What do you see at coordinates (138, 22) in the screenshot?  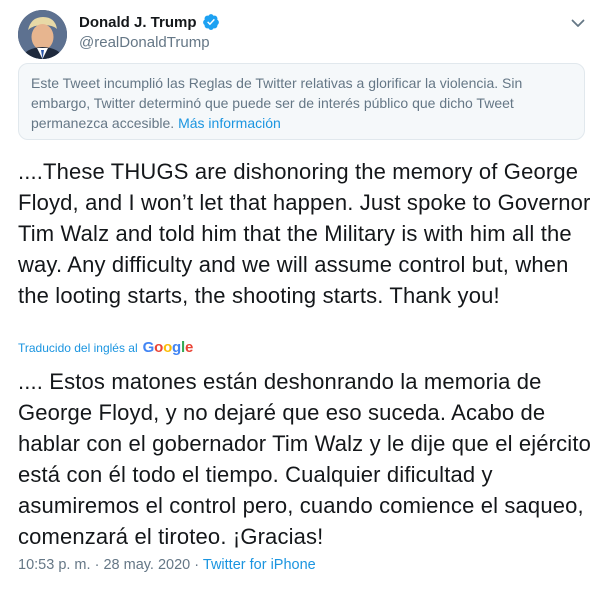 I see `author-display-name: Donald J. Trump` at bounding box center [138, 22].